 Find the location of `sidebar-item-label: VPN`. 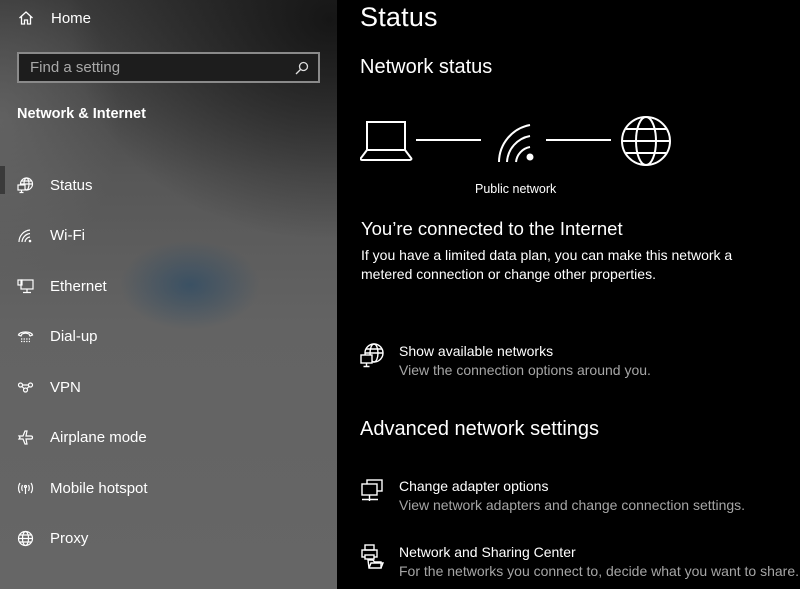

sidebar-item-label: VPN is located at coordinates (65, 387).